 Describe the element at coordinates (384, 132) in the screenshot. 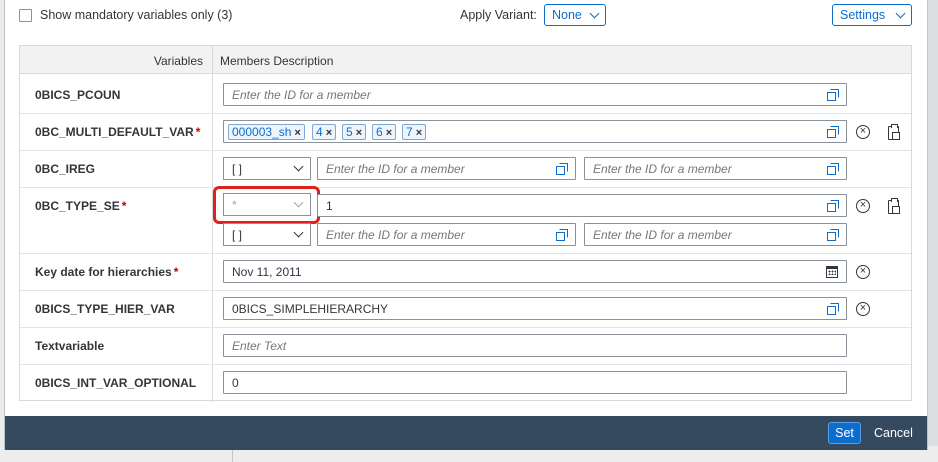

I see `token-6: 6 ×` at that location.